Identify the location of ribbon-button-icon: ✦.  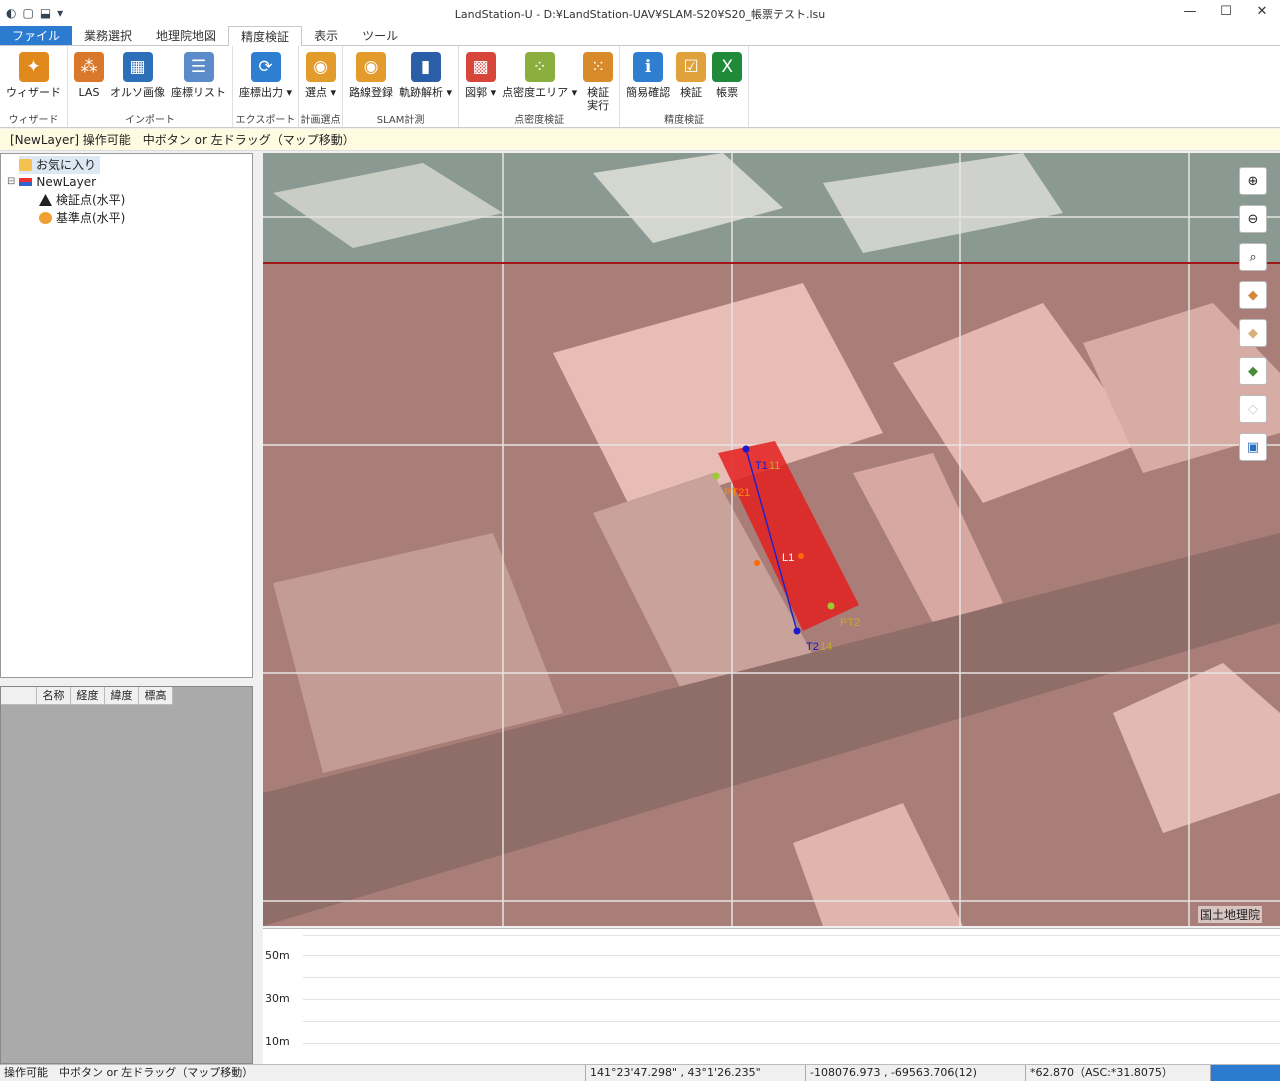
(33, 67).